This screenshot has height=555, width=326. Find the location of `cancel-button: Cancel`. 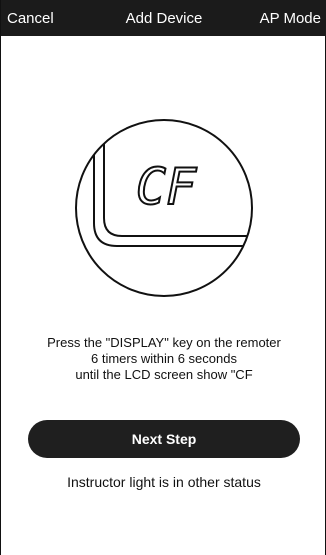

cancel-button: Cancel is located at coordinates (30, 18).